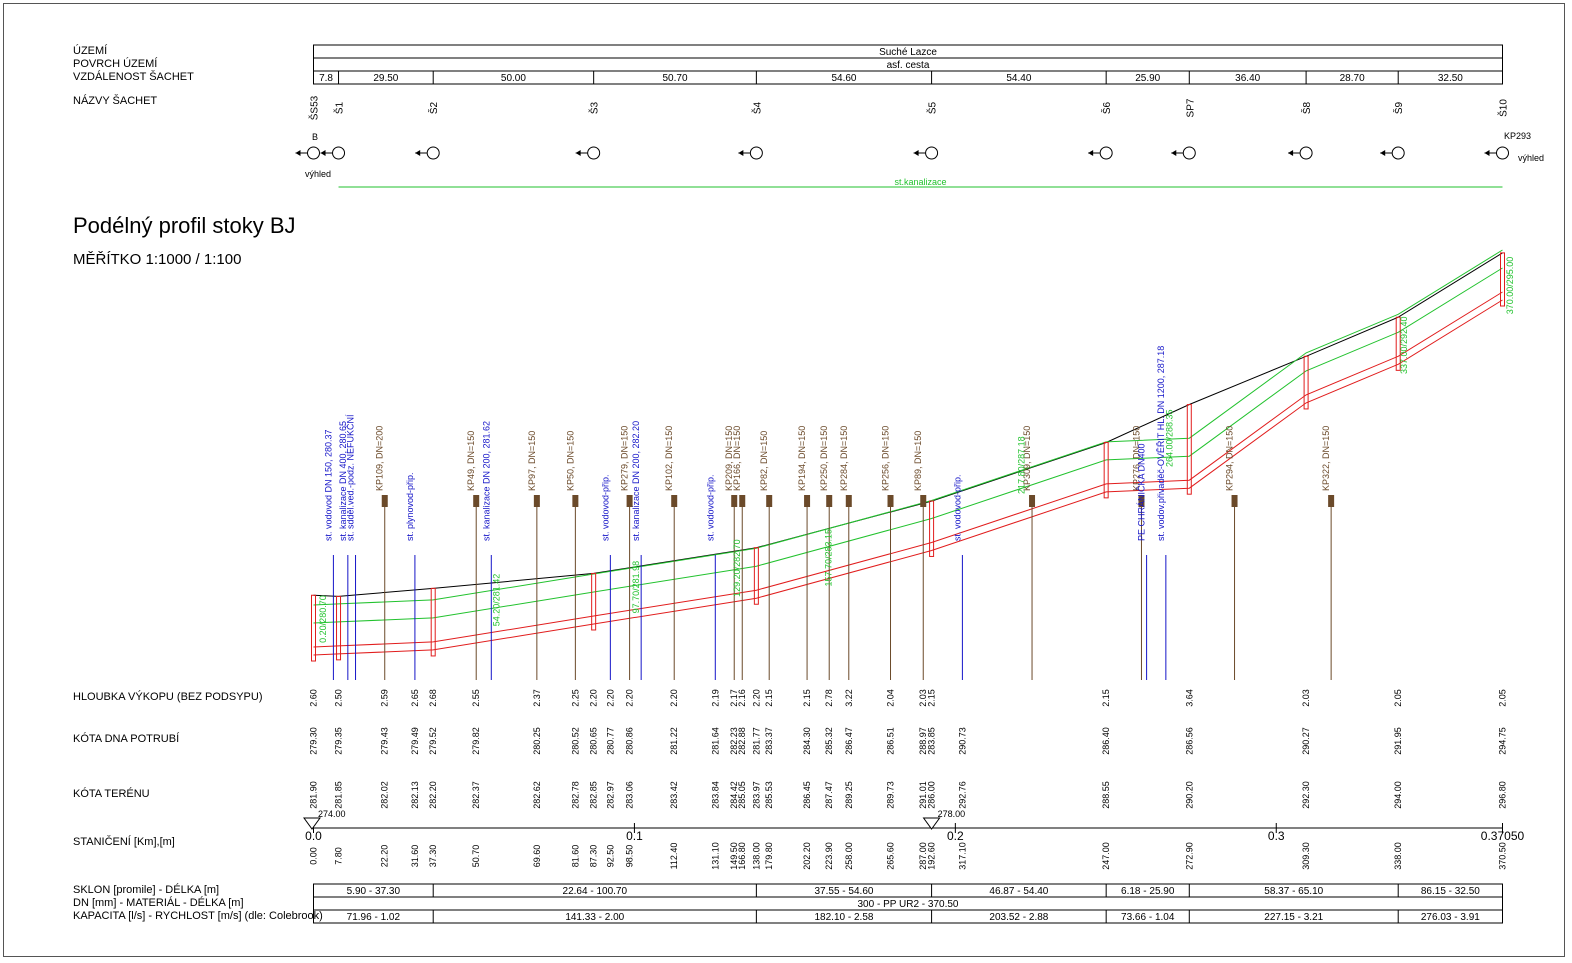  I want to click on crossing-invert-value: 280.52, so click(575, 741).